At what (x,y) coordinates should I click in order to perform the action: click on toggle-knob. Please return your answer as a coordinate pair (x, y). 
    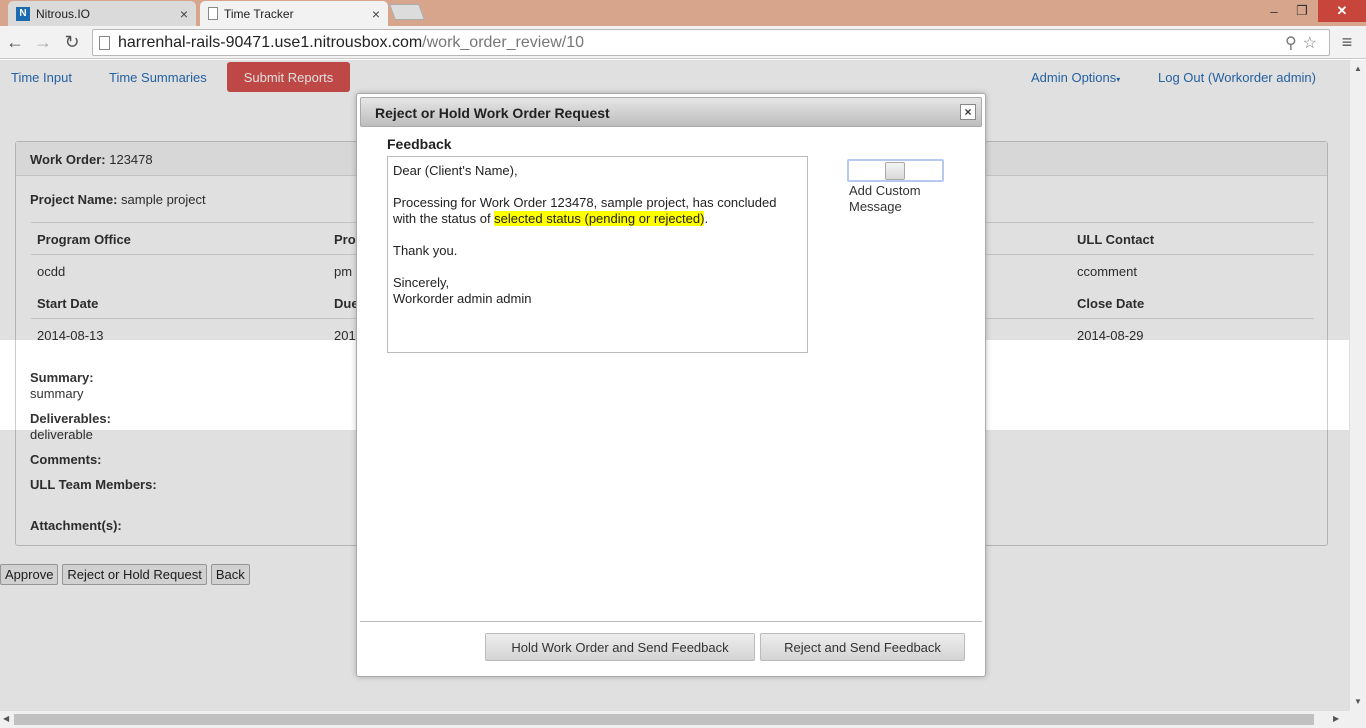
    Looking at the image, I should click on (895, 171).